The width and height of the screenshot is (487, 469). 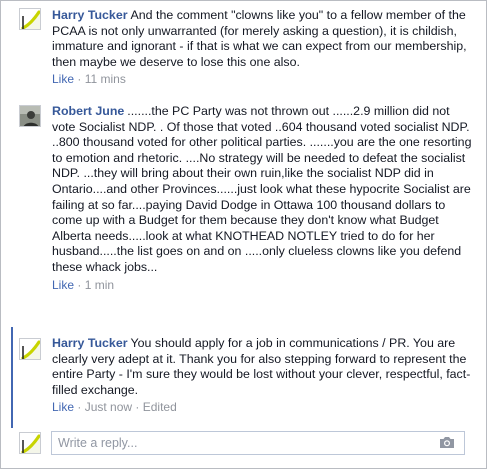 What do you see at coordinates (108, 407) in the screenshot?
I see `comment-timestamp: Just now` at bounding box center [108, 407].